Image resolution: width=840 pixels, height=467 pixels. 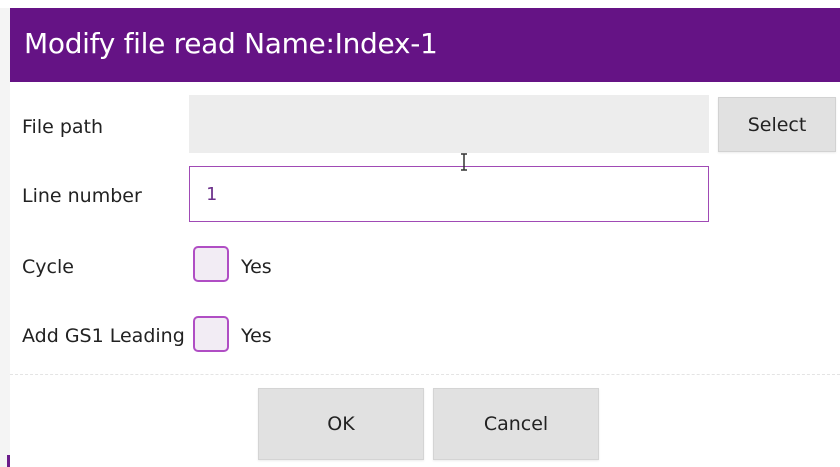 What do you see at coordinates (777, 124) in the screenshot?
I see `select-file-button: Select` at bounding box center [777, 124].